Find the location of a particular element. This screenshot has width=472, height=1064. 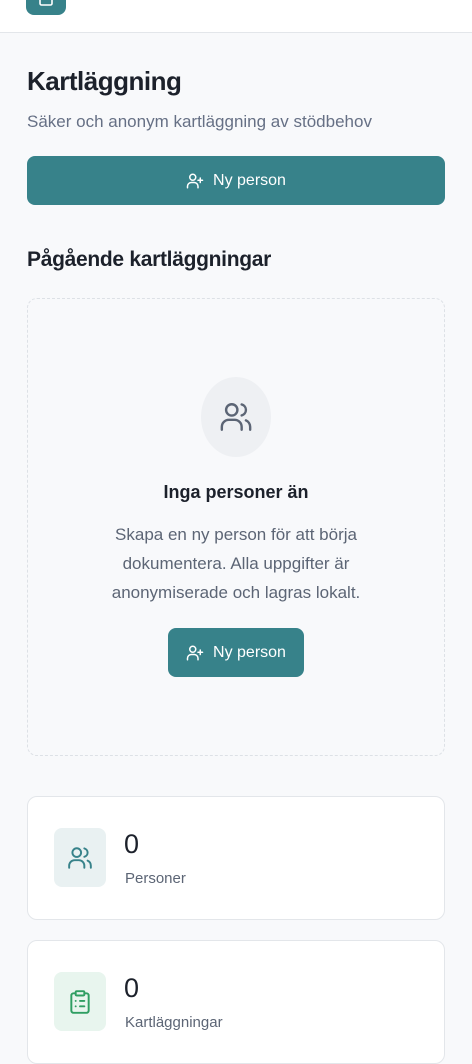

page-title: Kartläggning is located at coordinates (104, 81).